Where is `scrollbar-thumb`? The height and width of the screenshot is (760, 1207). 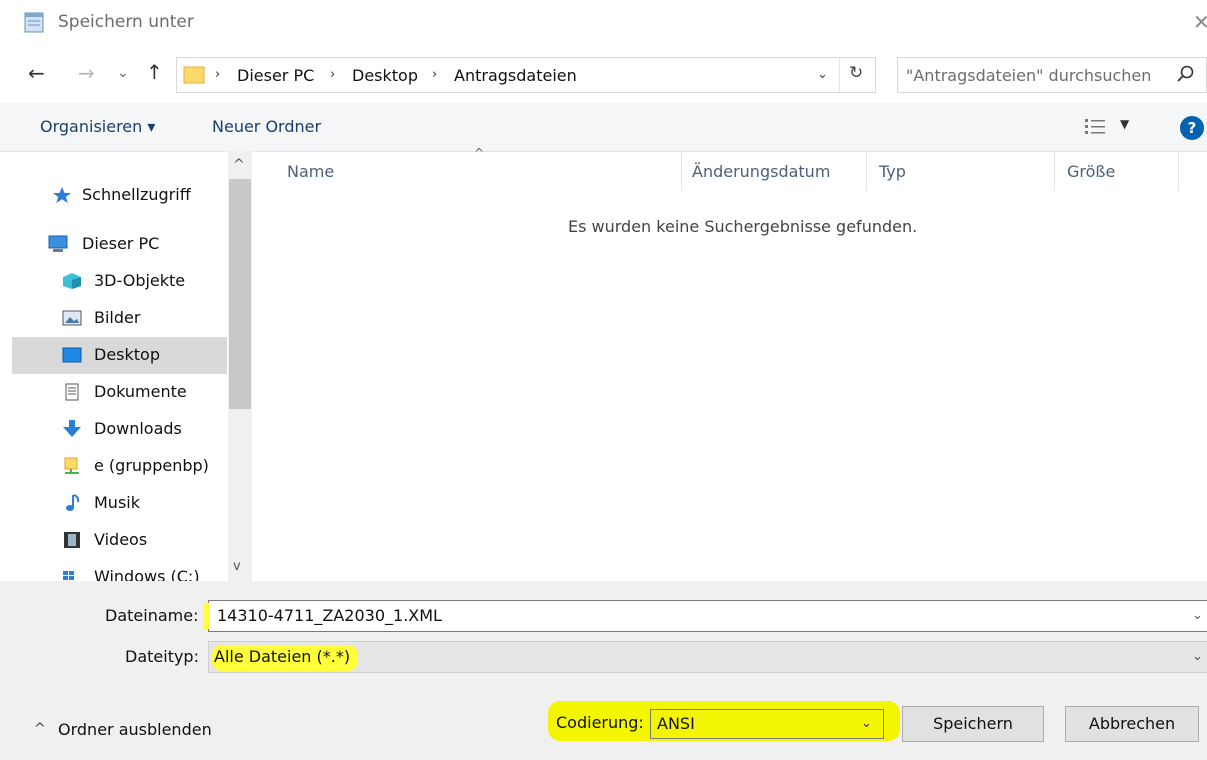
scrollbar-thumb is located at coordinates (240, 294).